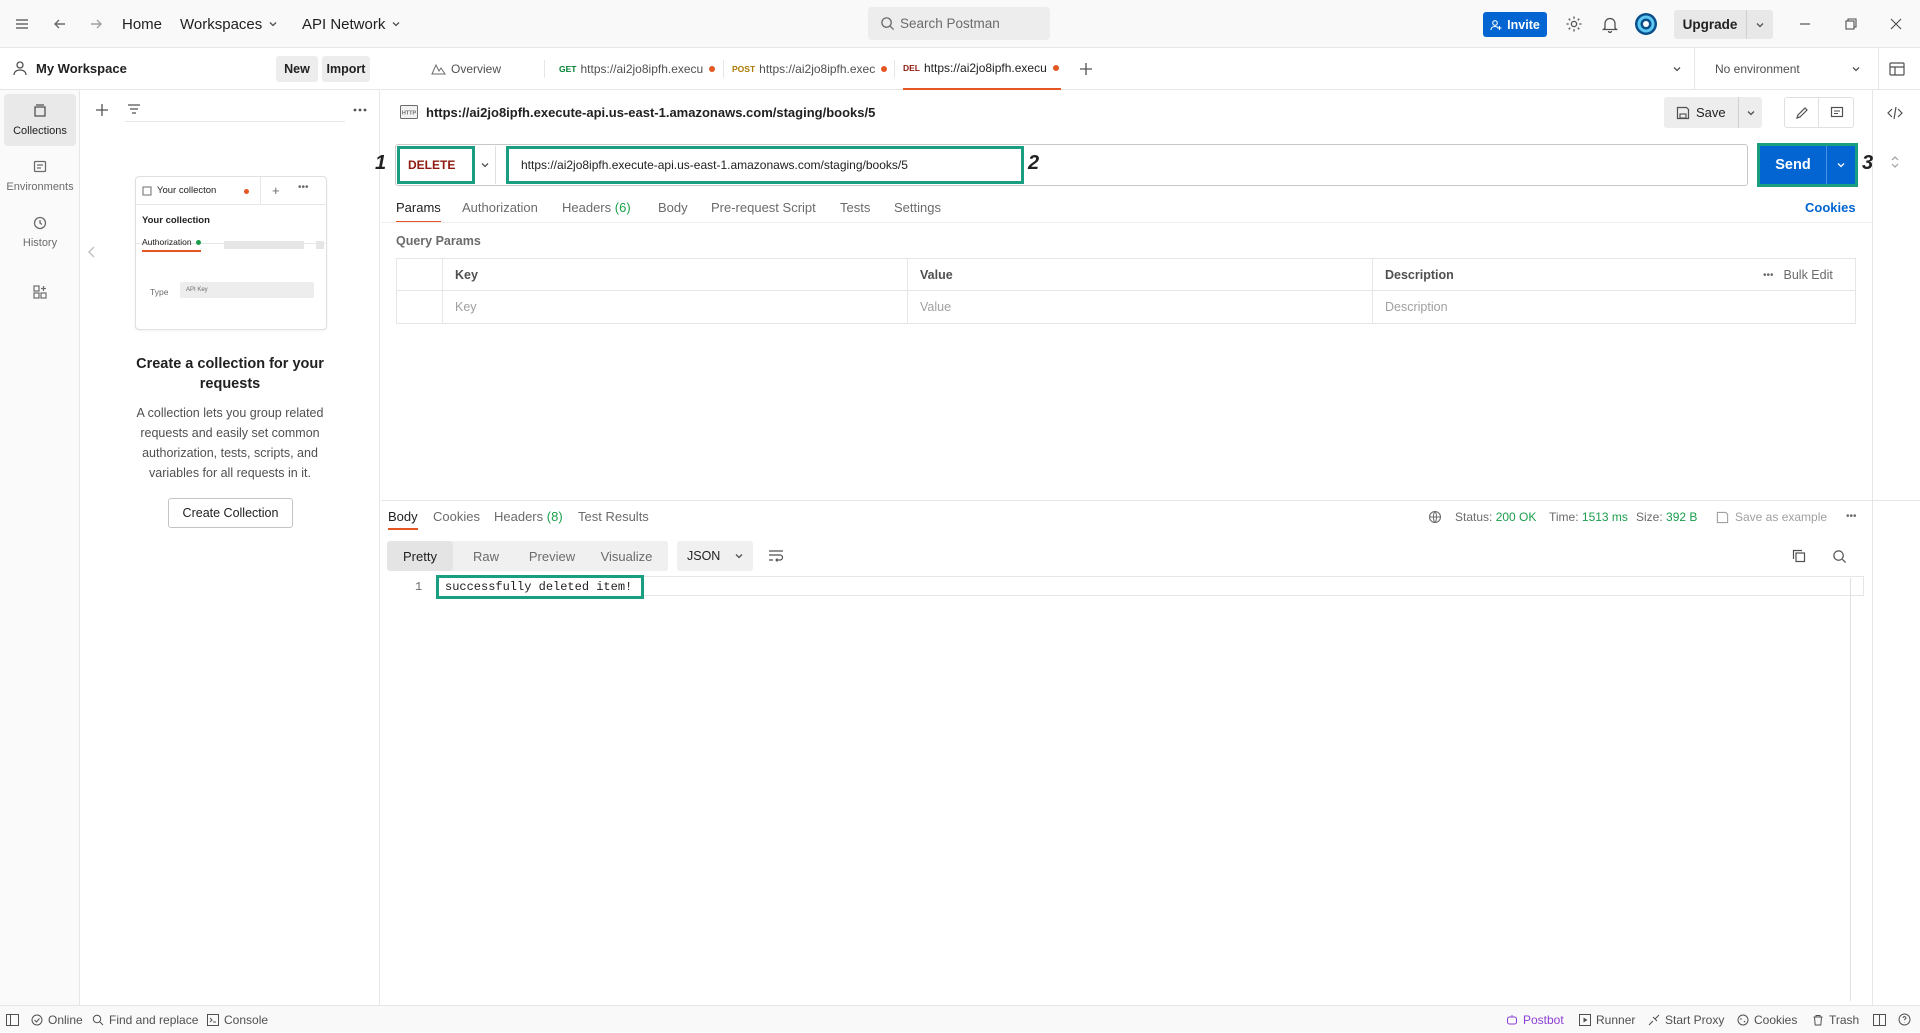  What do you see at coordinates (1574, 24) in the screenshot?
I see `settings-icon` at bounding box center [1574, 24].